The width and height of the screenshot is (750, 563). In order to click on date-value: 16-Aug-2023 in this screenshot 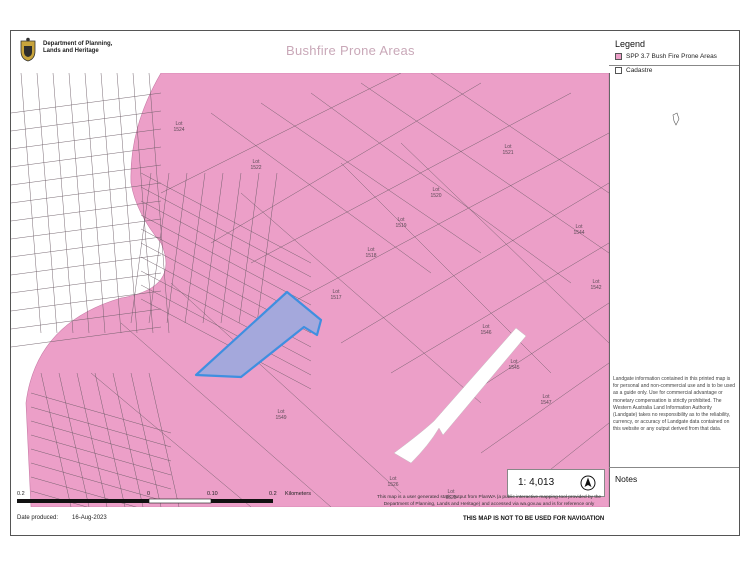, I will do `click(89, 518)`.